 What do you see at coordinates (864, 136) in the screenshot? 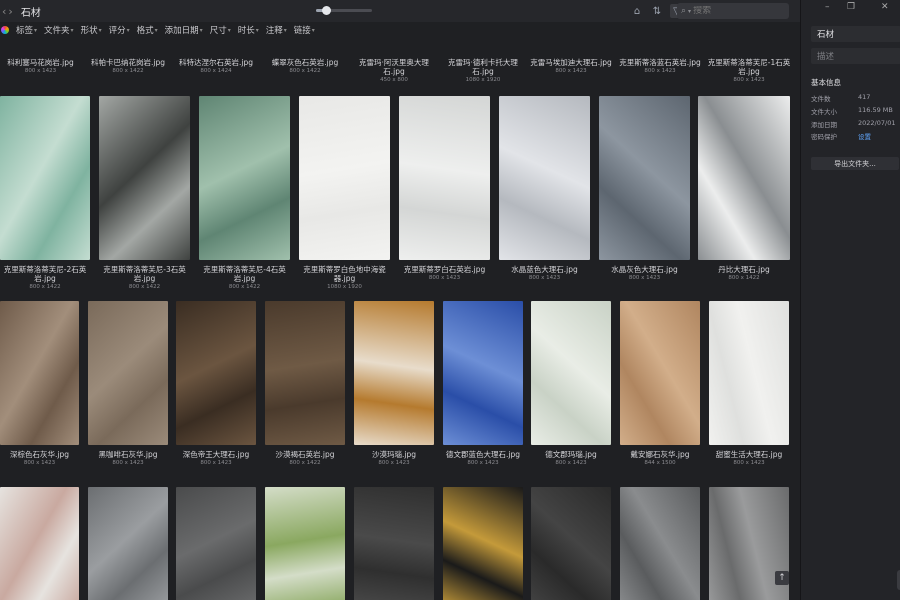
I see `set-password-link: 设置` at bounding box center [864, 136].